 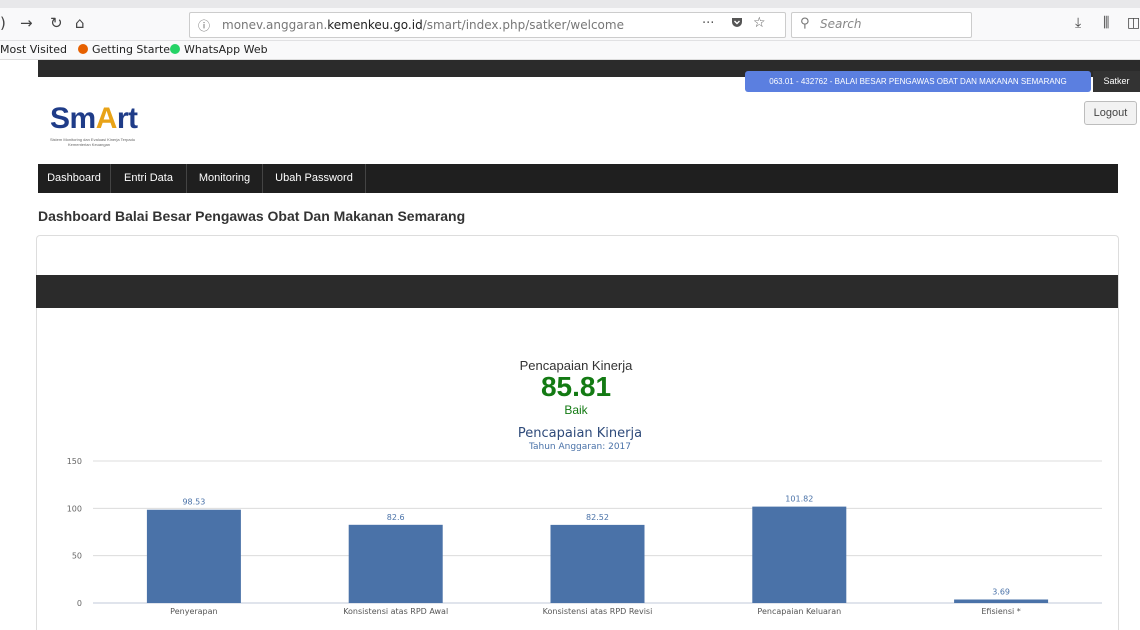 What do you see at coordinates (799, 499) in the screenshot?
I see `bar-value-label: 101.82` at bounding box center [799, 499].